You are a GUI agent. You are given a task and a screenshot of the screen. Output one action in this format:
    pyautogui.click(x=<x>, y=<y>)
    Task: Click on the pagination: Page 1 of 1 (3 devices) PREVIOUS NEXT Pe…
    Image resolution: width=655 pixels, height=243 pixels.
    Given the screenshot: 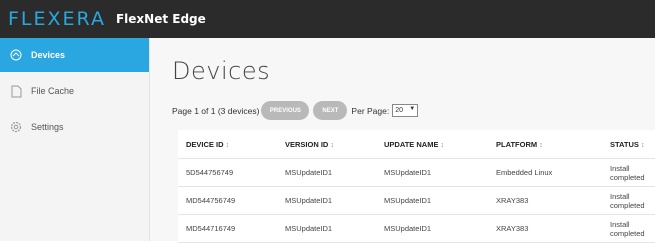 What is the action you would take?
    pyautogui.click(x=295, y=110)
    